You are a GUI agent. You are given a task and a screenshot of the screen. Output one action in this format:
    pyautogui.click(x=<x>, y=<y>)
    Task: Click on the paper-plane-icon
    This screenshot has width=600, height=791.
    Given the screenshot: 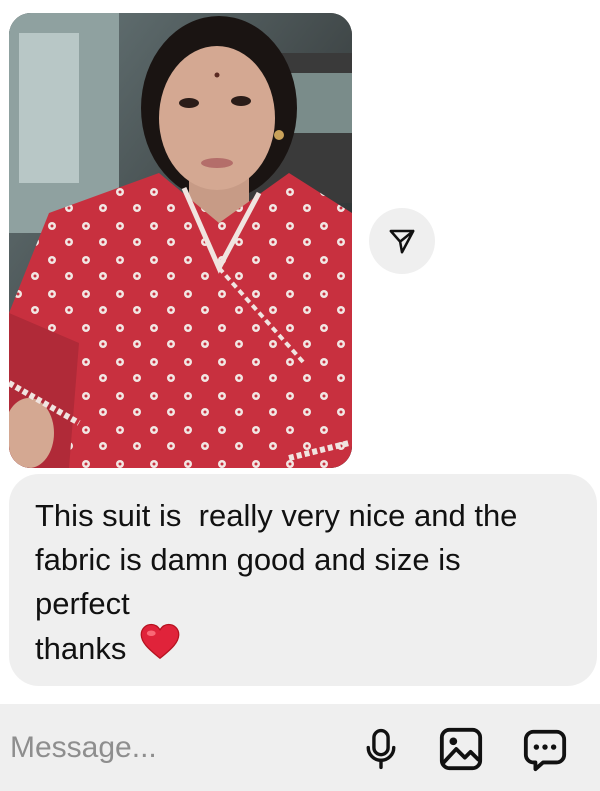 What is the action you would take?
    pyautogui.click(x=402, y=241)
    